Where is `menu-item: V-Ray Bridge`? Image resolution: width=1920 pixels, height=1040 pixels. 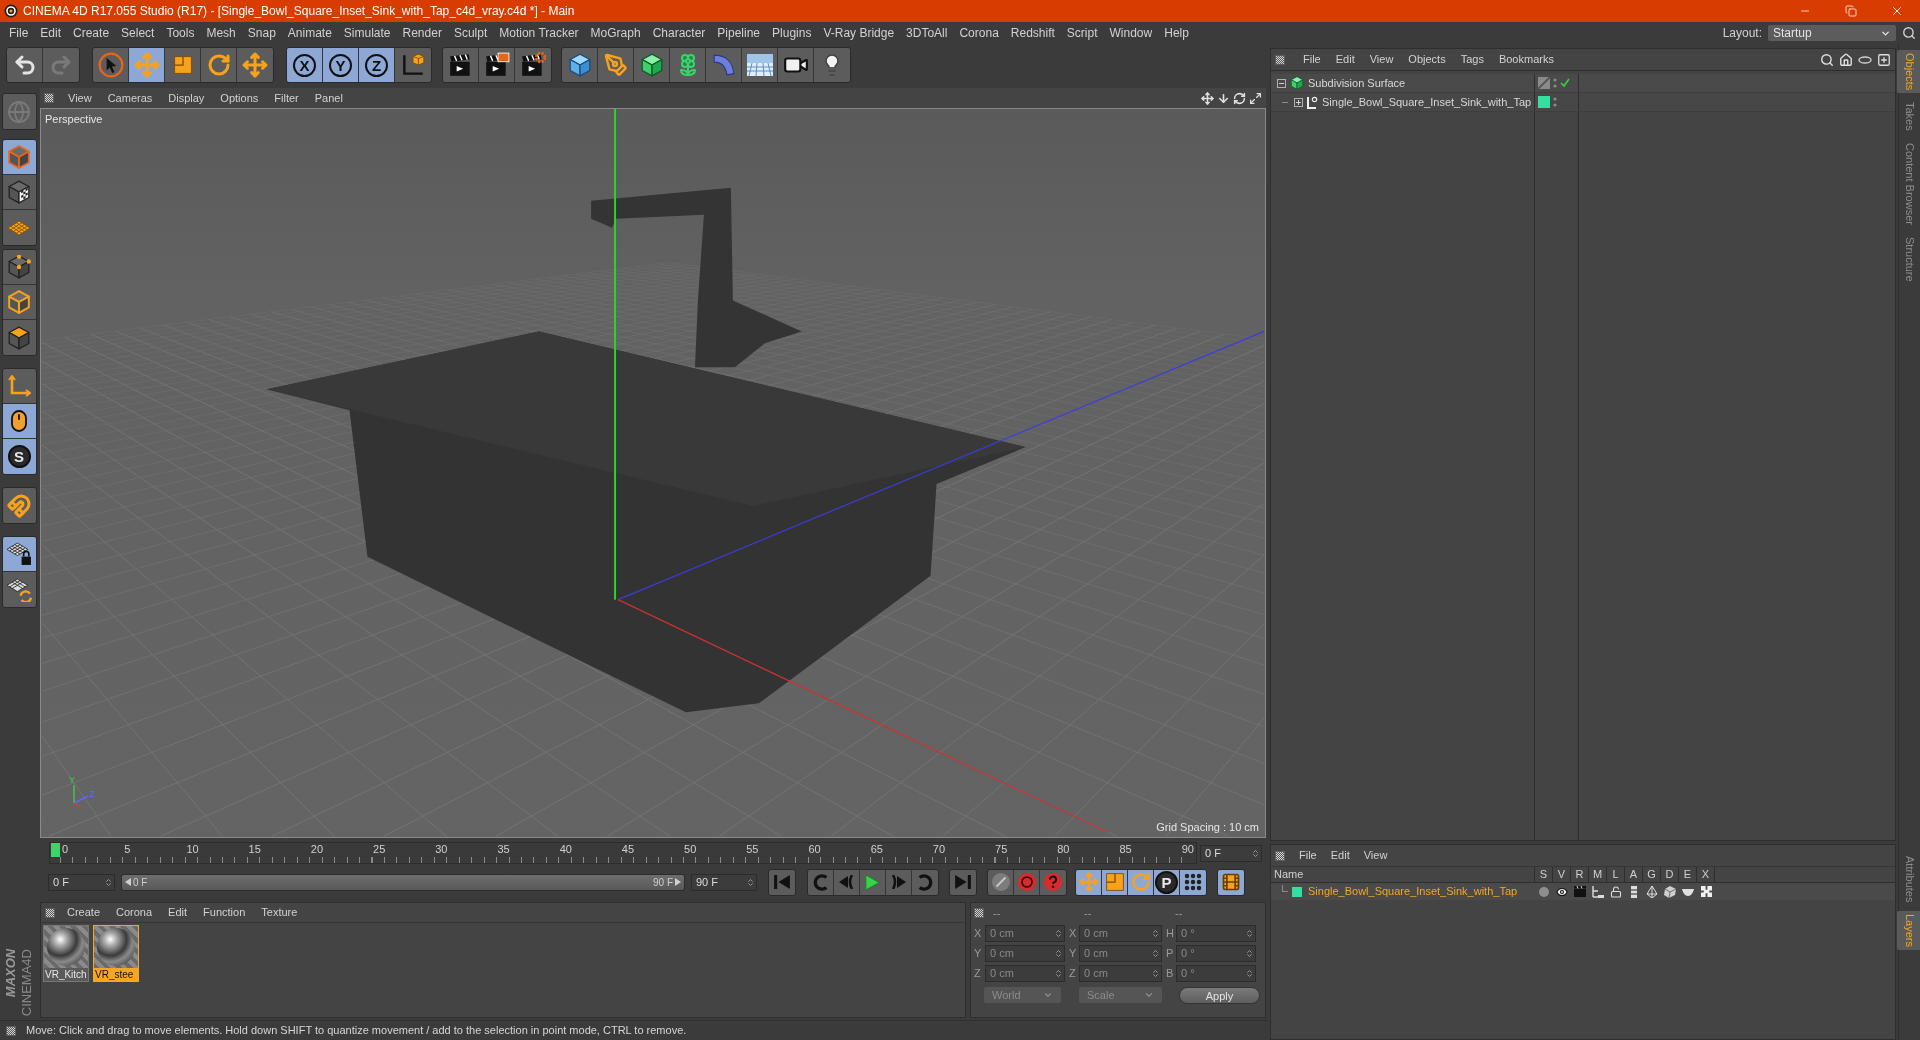
menu-item: V-Ray Bridge is located at coordinates (859, 33).